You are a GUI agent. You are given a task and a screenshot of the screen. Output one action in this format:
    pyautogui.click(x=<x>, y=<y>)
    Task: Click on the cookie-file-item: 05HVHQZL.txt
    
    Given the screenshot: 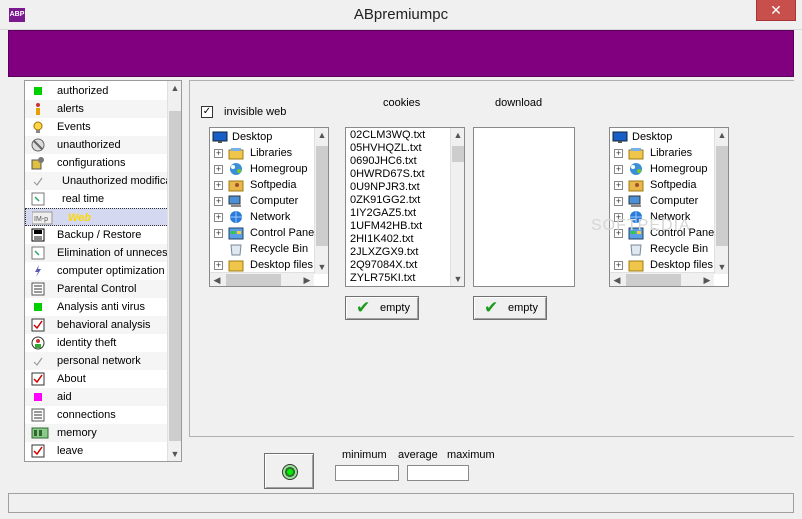 What is the action you would take?
    pyautogui.click(x=386, y=148)
    